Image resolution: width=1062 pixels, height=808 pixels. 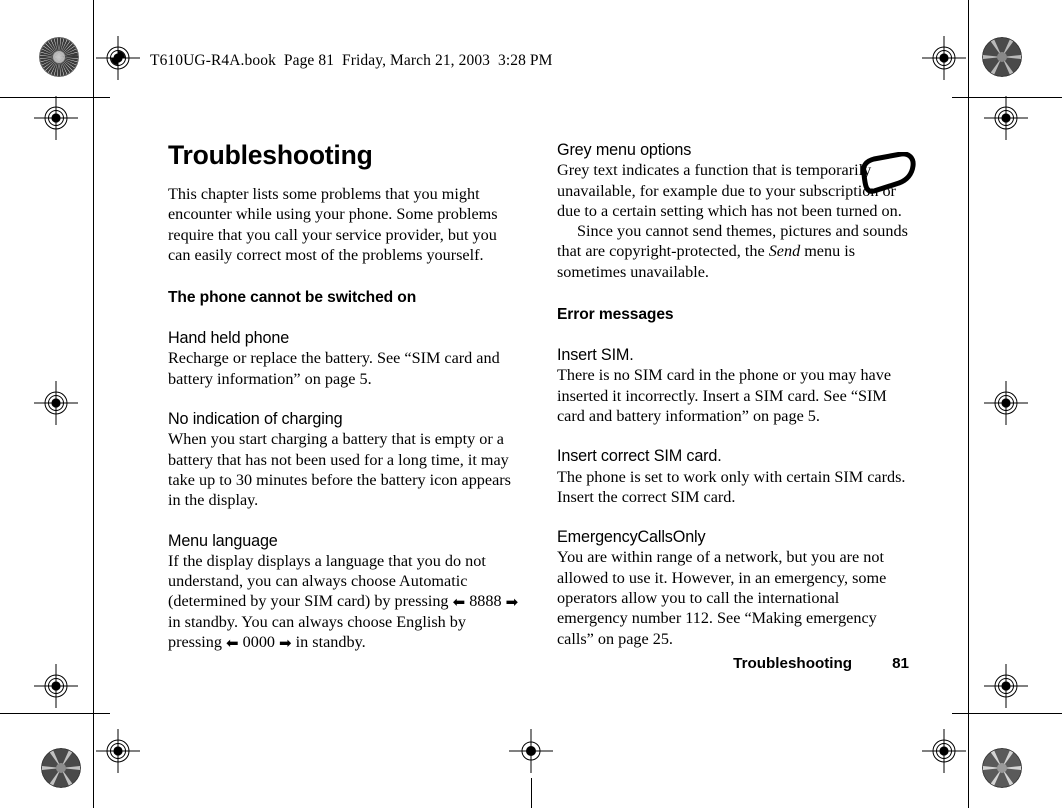 I want to click on subheading-insert-correct-sim-card: Insert correct SIM card., so click(x=639, y=456).